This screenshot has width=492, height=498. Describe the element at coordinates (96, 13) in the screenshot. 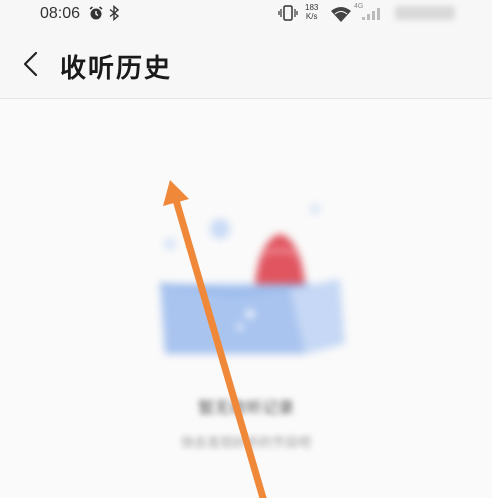

I see `alarm-icon` at that location.